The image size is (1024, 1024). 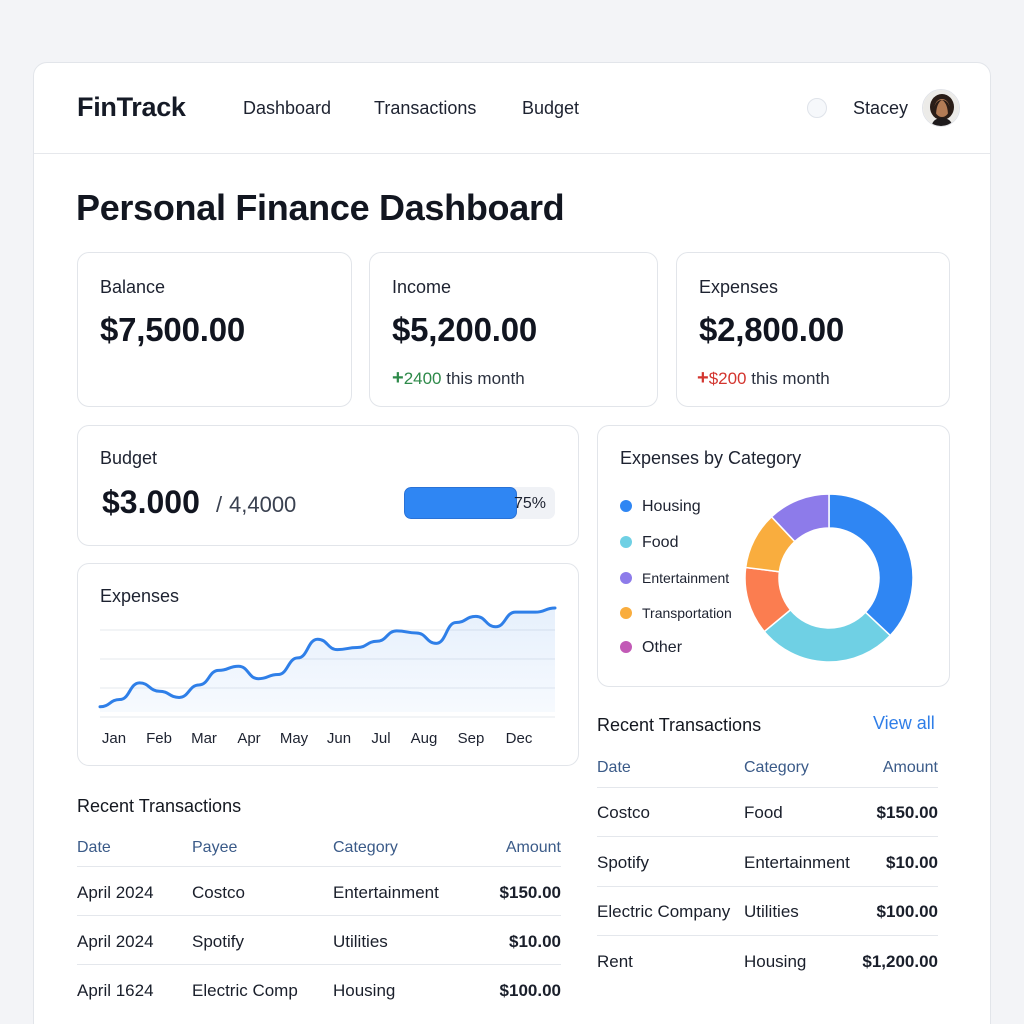 What do you see at coordinates (461, 503) in the screenshot?
I see `budget-progress-fill` at bounding box center [461, 503].